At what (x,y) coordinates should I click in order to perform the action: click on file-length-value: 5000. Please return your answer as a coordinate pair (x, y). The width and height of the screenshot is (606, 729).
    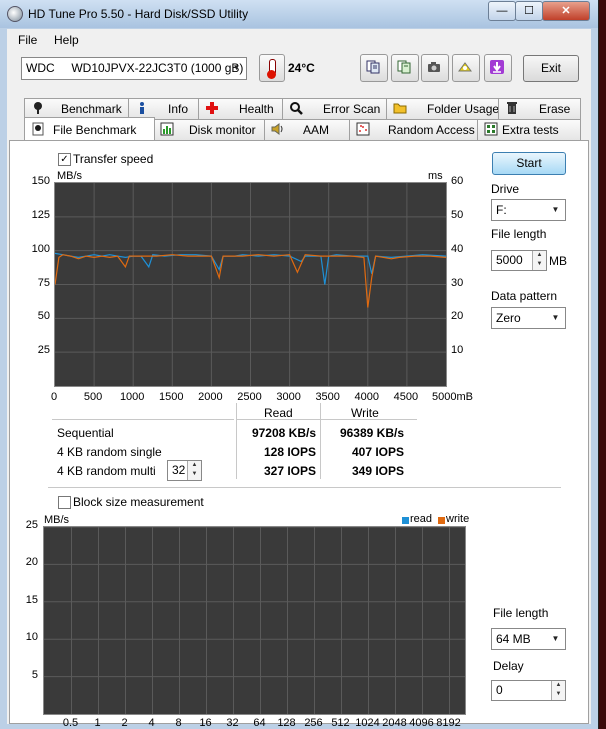
    Looking at the image, I should click on (509, 260).